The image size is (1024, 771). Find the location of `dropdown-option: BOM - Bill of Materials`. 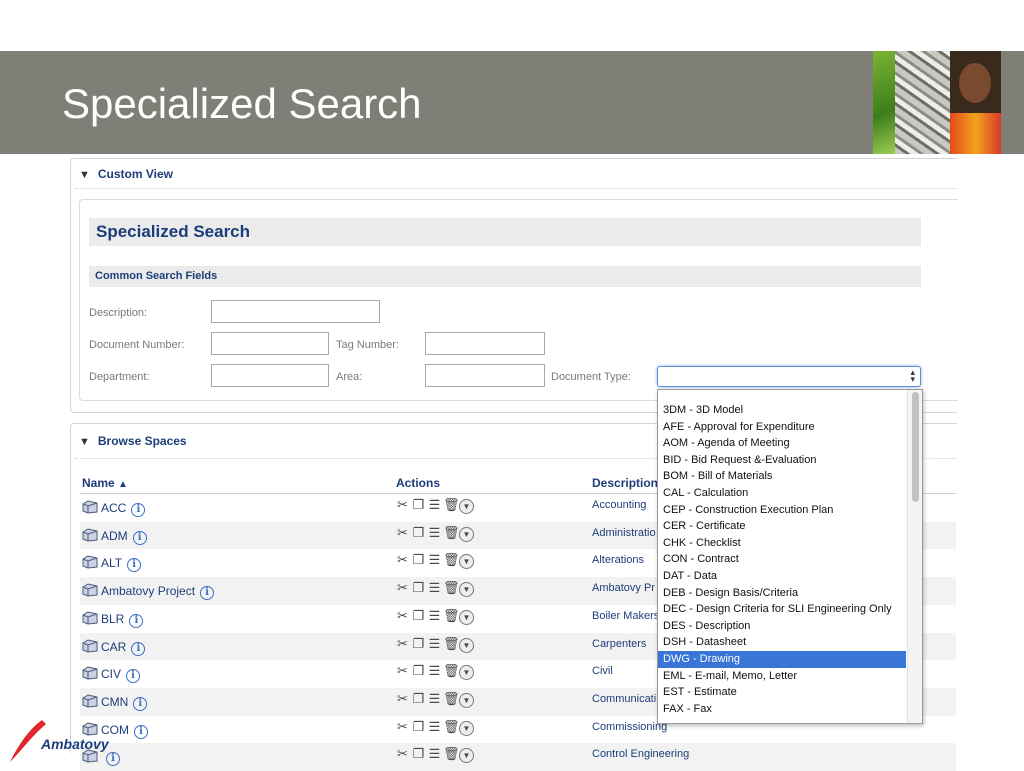

dropdown-option: BOM - Bill of Materials is located at coordinates (782, 476).